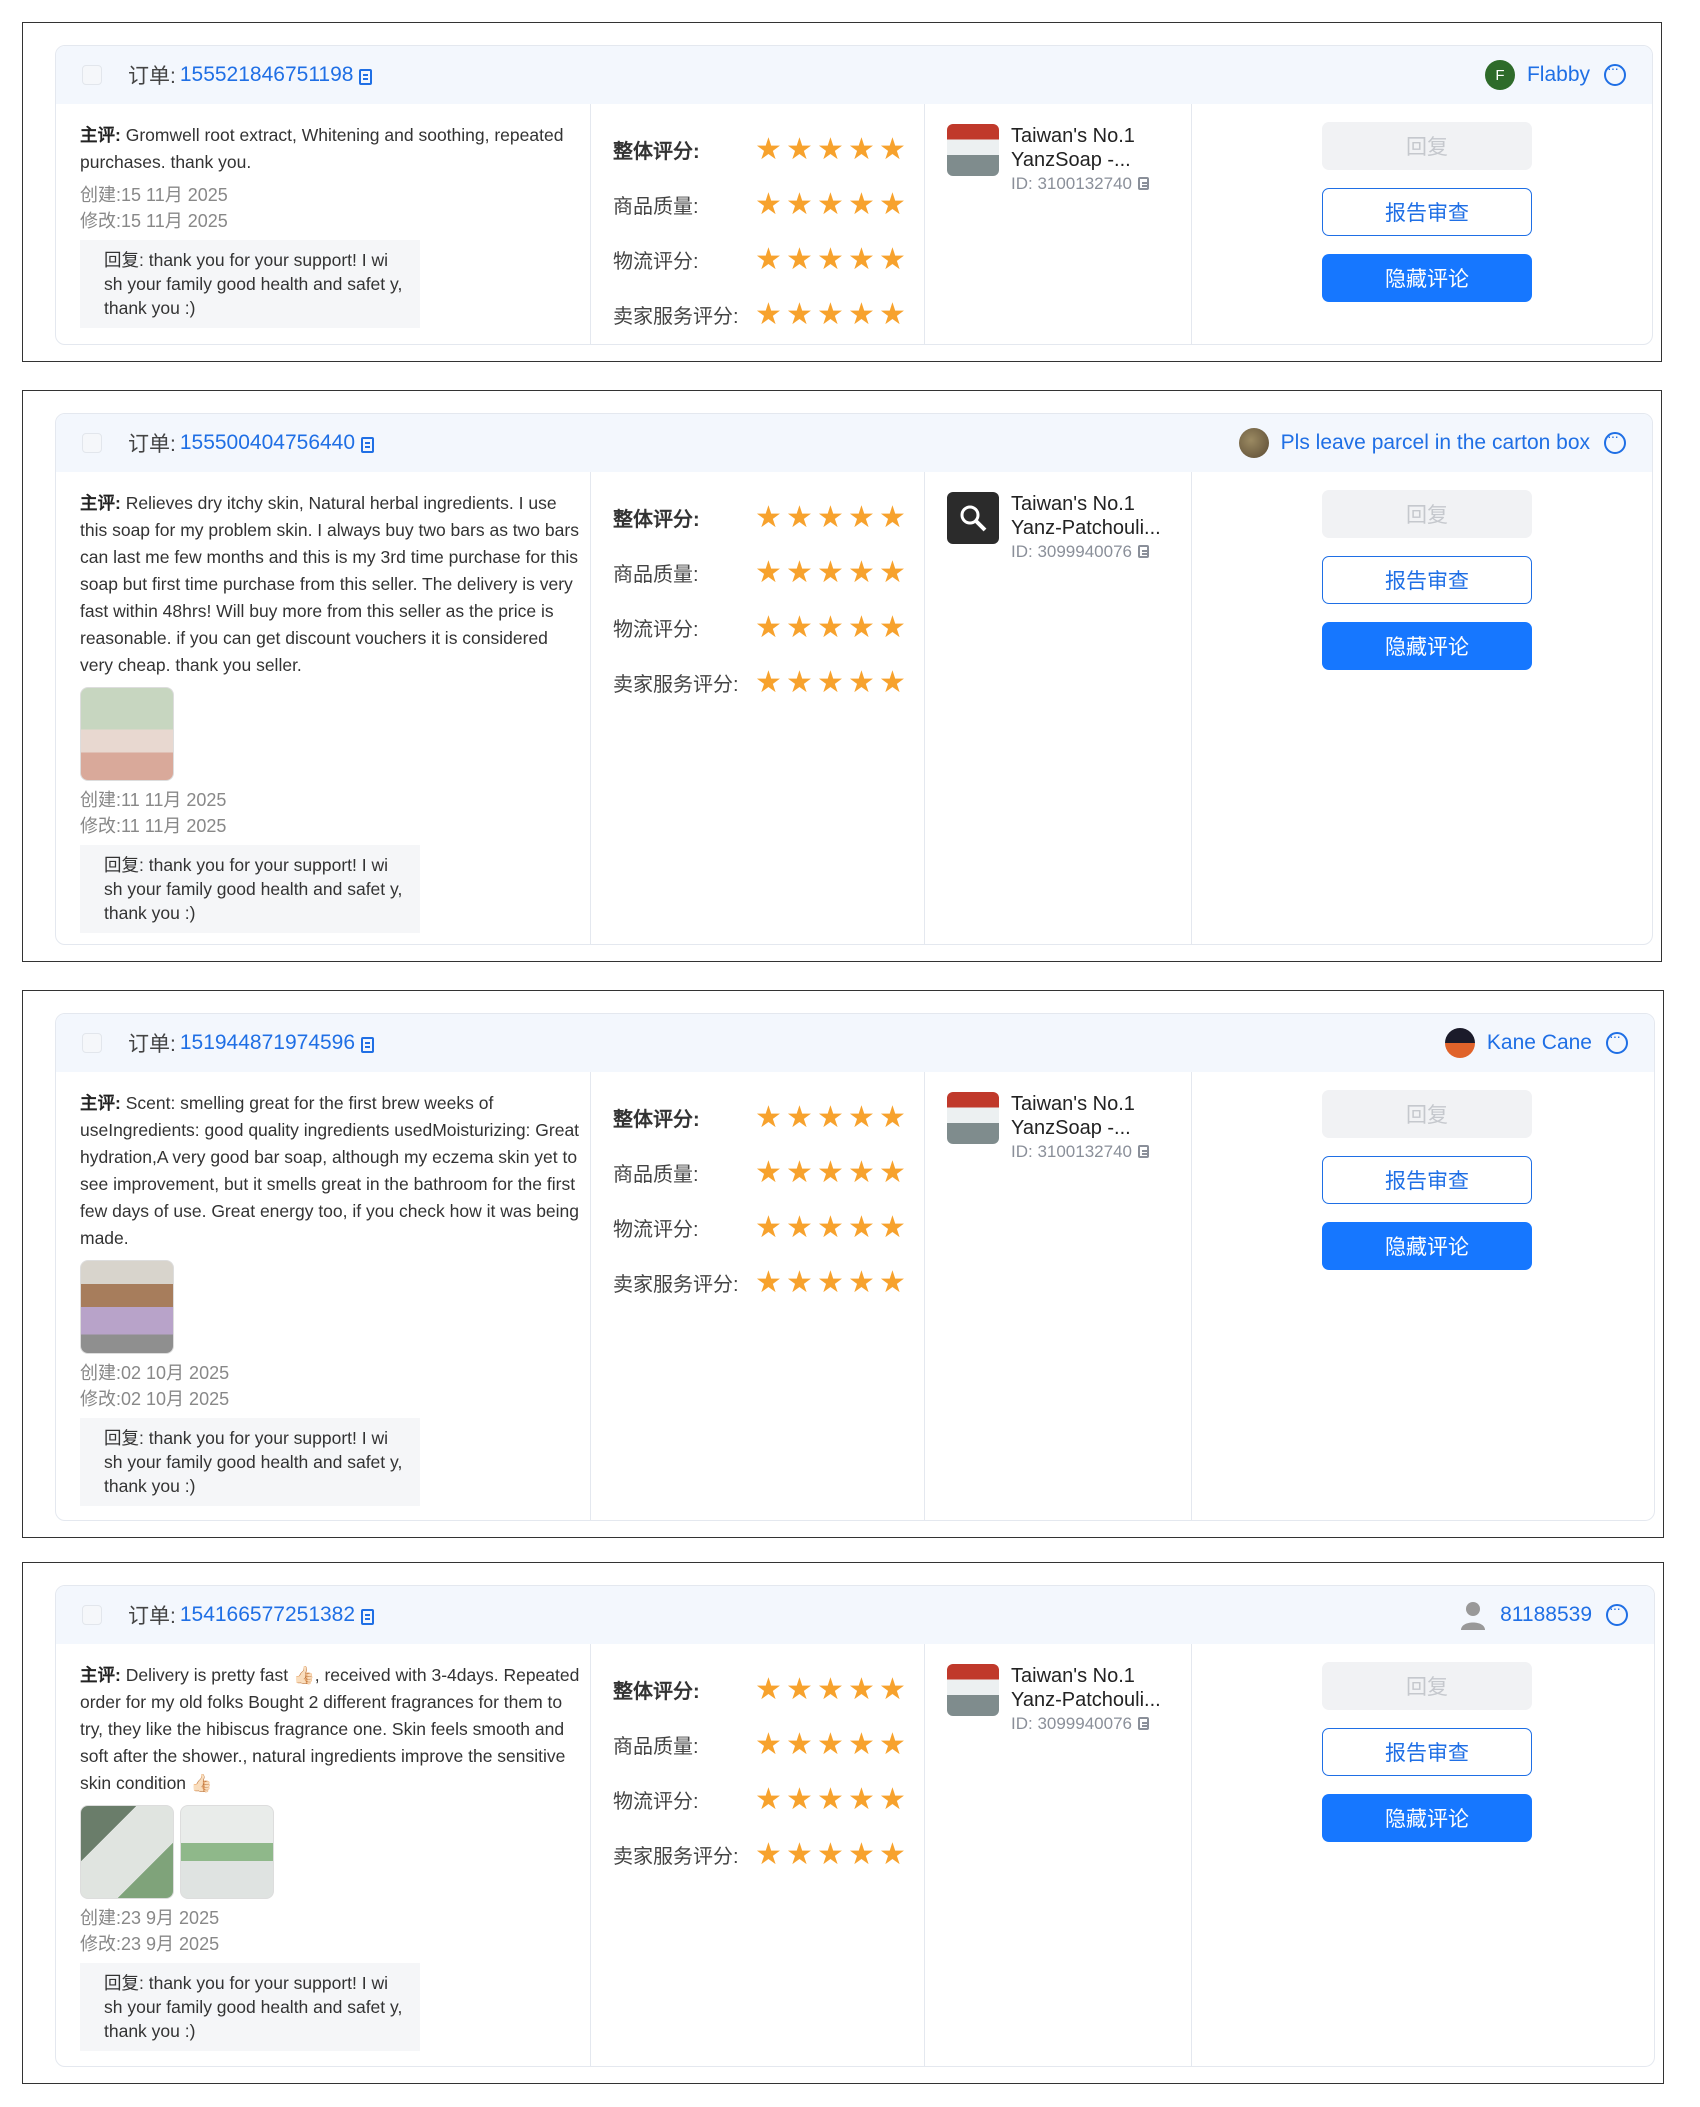 This screenshot has height=2107, width=1700. Describe the element at coordinates (267, 1615) in the screenshot. I see `order-number-link: 154166577251382` at that location.